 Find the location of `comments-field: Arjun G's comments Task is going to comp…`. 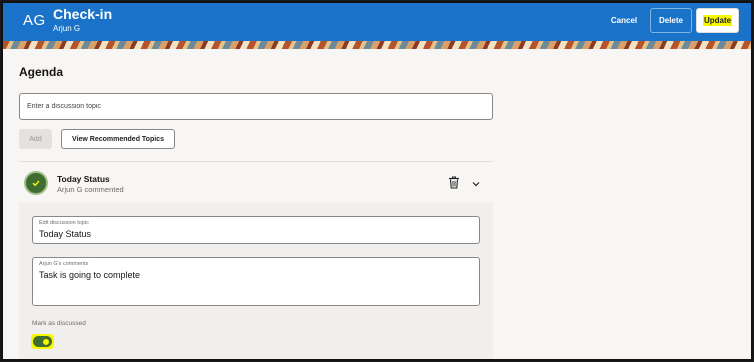

comments-field: Arjun G's comments Task is going to comp… is located at coordinates (256, 281).